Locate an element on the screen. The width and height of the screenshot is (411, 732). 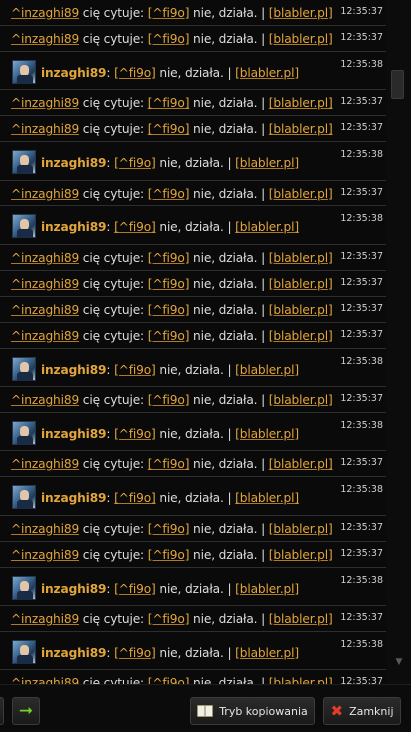
close-button: ✖ Zamknij is located at coordinates (362, 711).